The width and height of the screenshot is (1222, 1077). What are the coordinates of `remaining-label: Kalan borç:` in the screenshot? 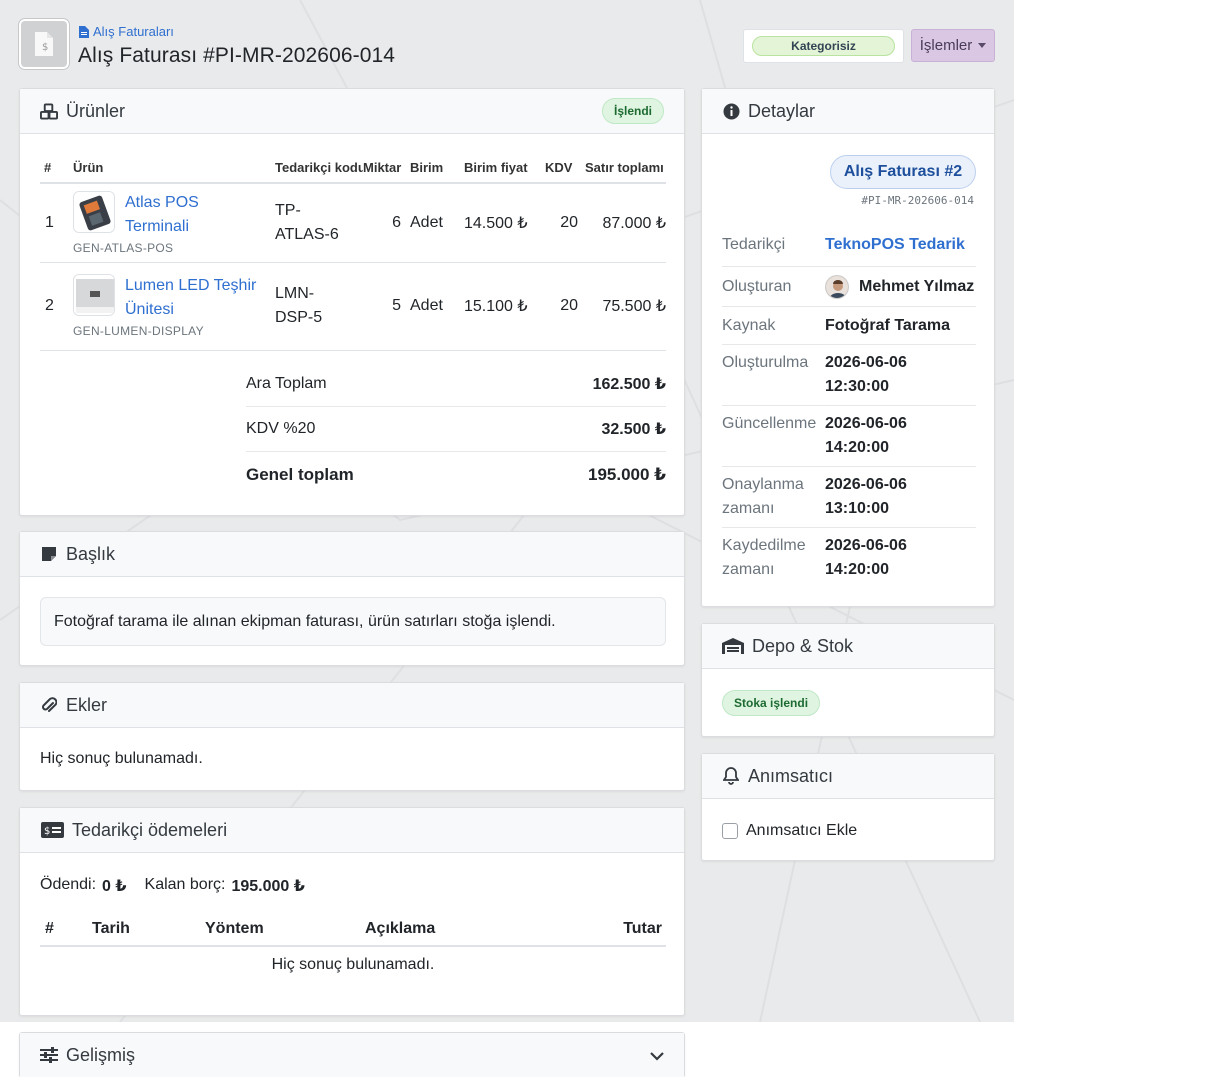 It's located at (185, 884).